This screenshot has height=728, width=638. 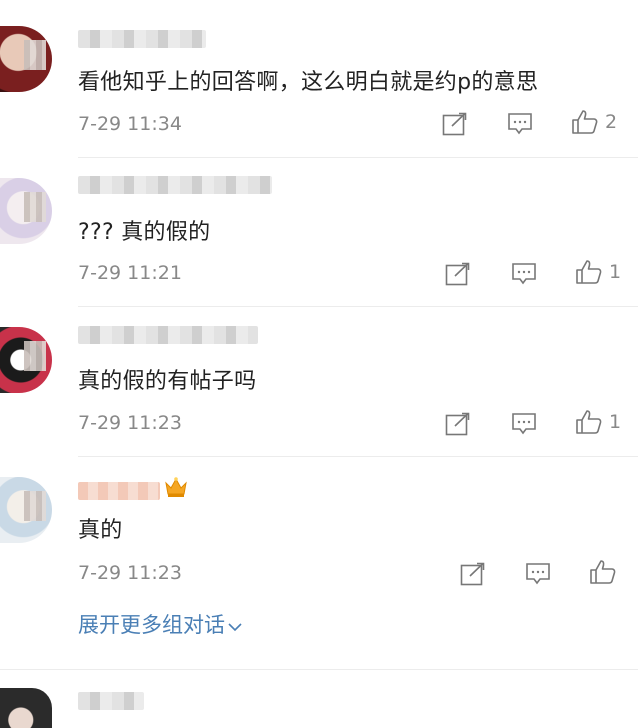 I want to click on expand-more-conversations-link: 展开更多组对话, so click(x=160, y=624).